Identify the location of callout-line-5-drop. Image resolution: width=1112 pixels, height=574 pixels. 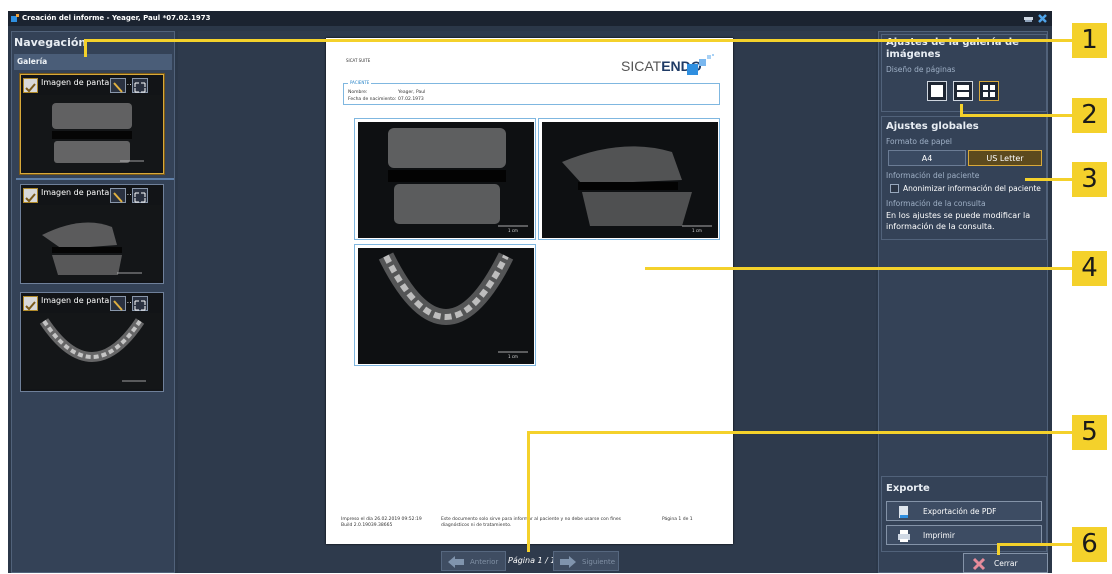
(528, 491).